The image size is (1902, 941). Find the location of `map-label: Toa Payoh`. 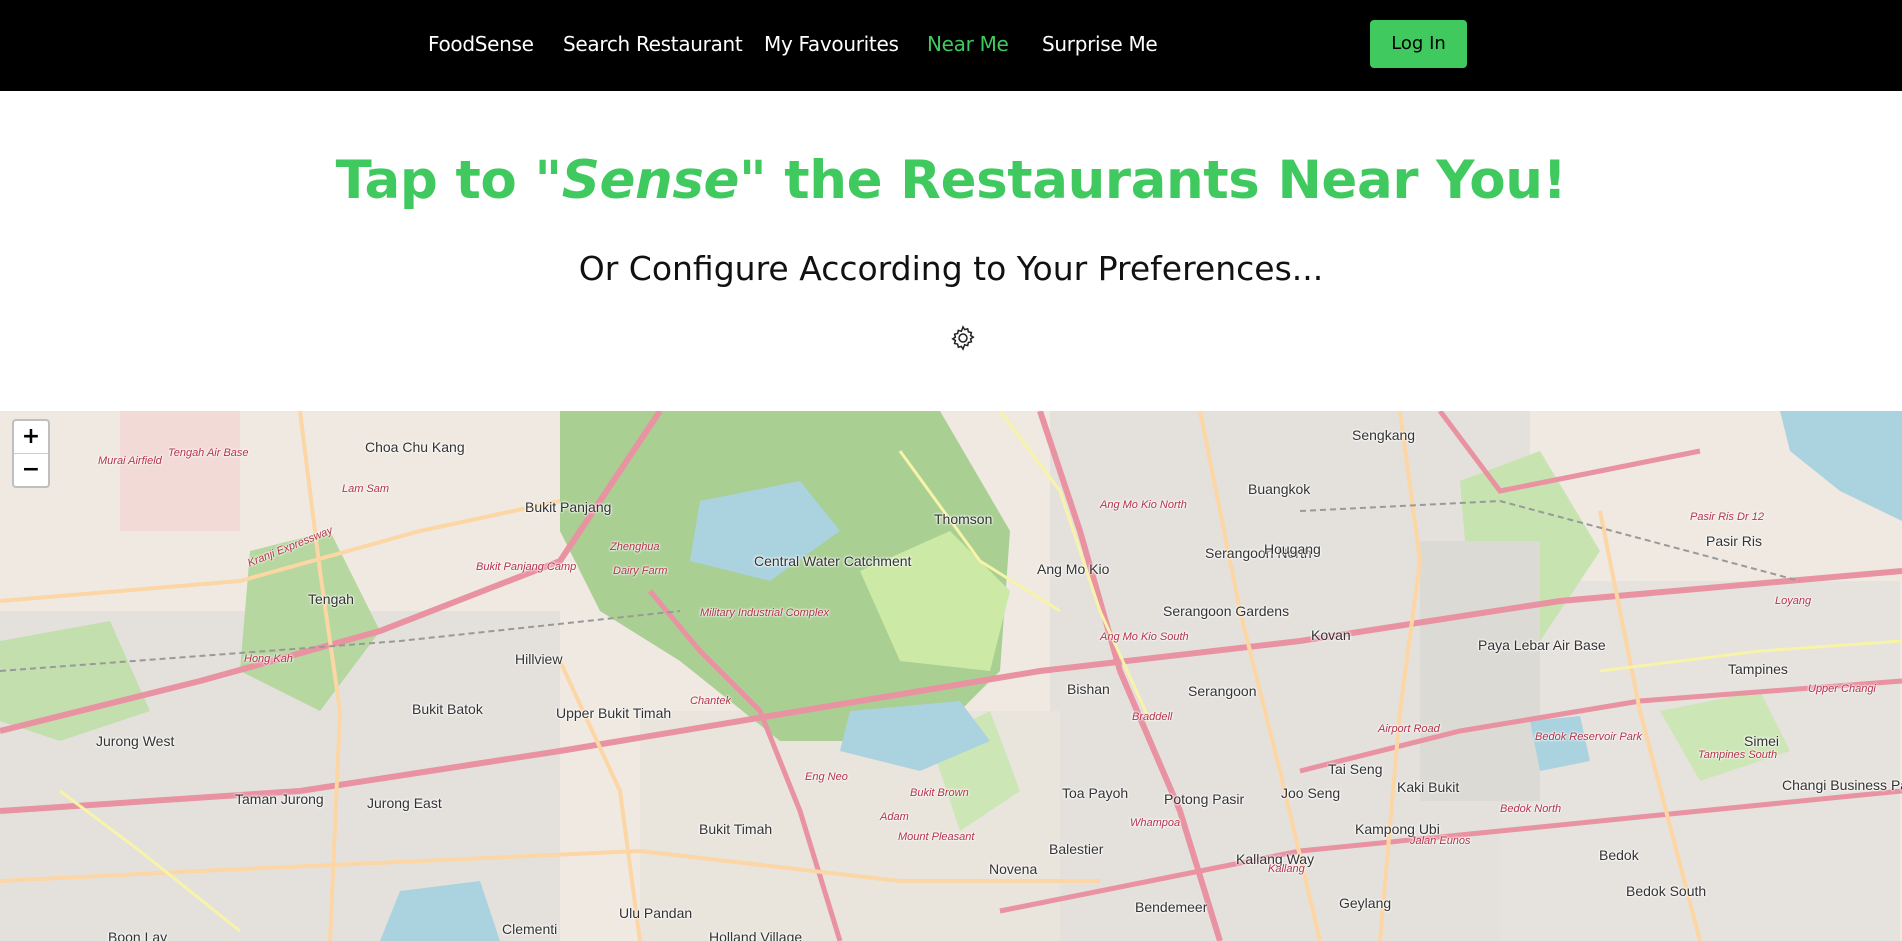

map-label: Toa Payoh is located at coordinates (1095, 793).